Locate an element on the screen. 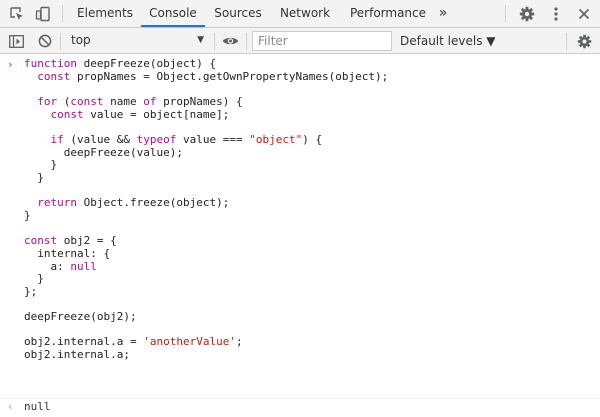 The height and width of the screenshot is (417, 600). result-value: null is located at coordinates (37, 406).